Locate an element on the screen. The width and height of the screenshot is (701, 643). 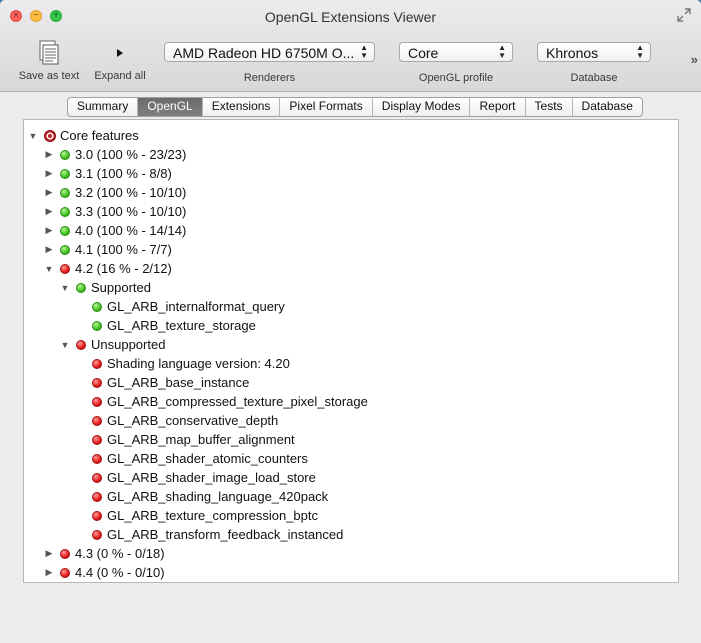
profile-value: Core is located at coordinates (423, 53).